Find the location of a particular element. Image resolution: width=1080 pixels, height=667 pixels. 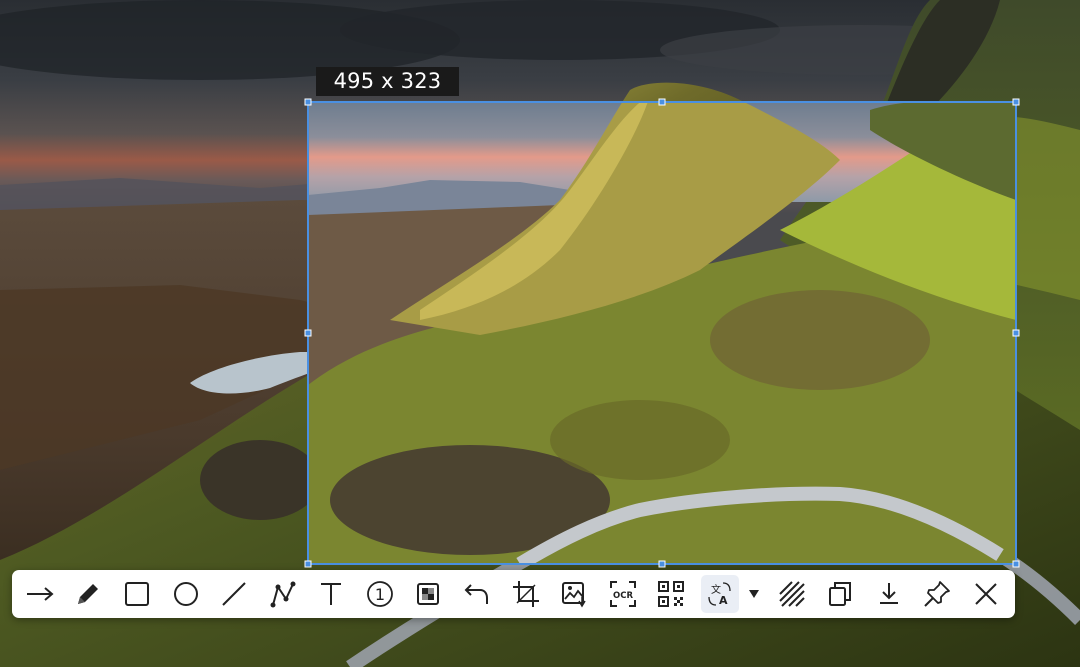

qr-code-button is located at coordinates (671, 594).